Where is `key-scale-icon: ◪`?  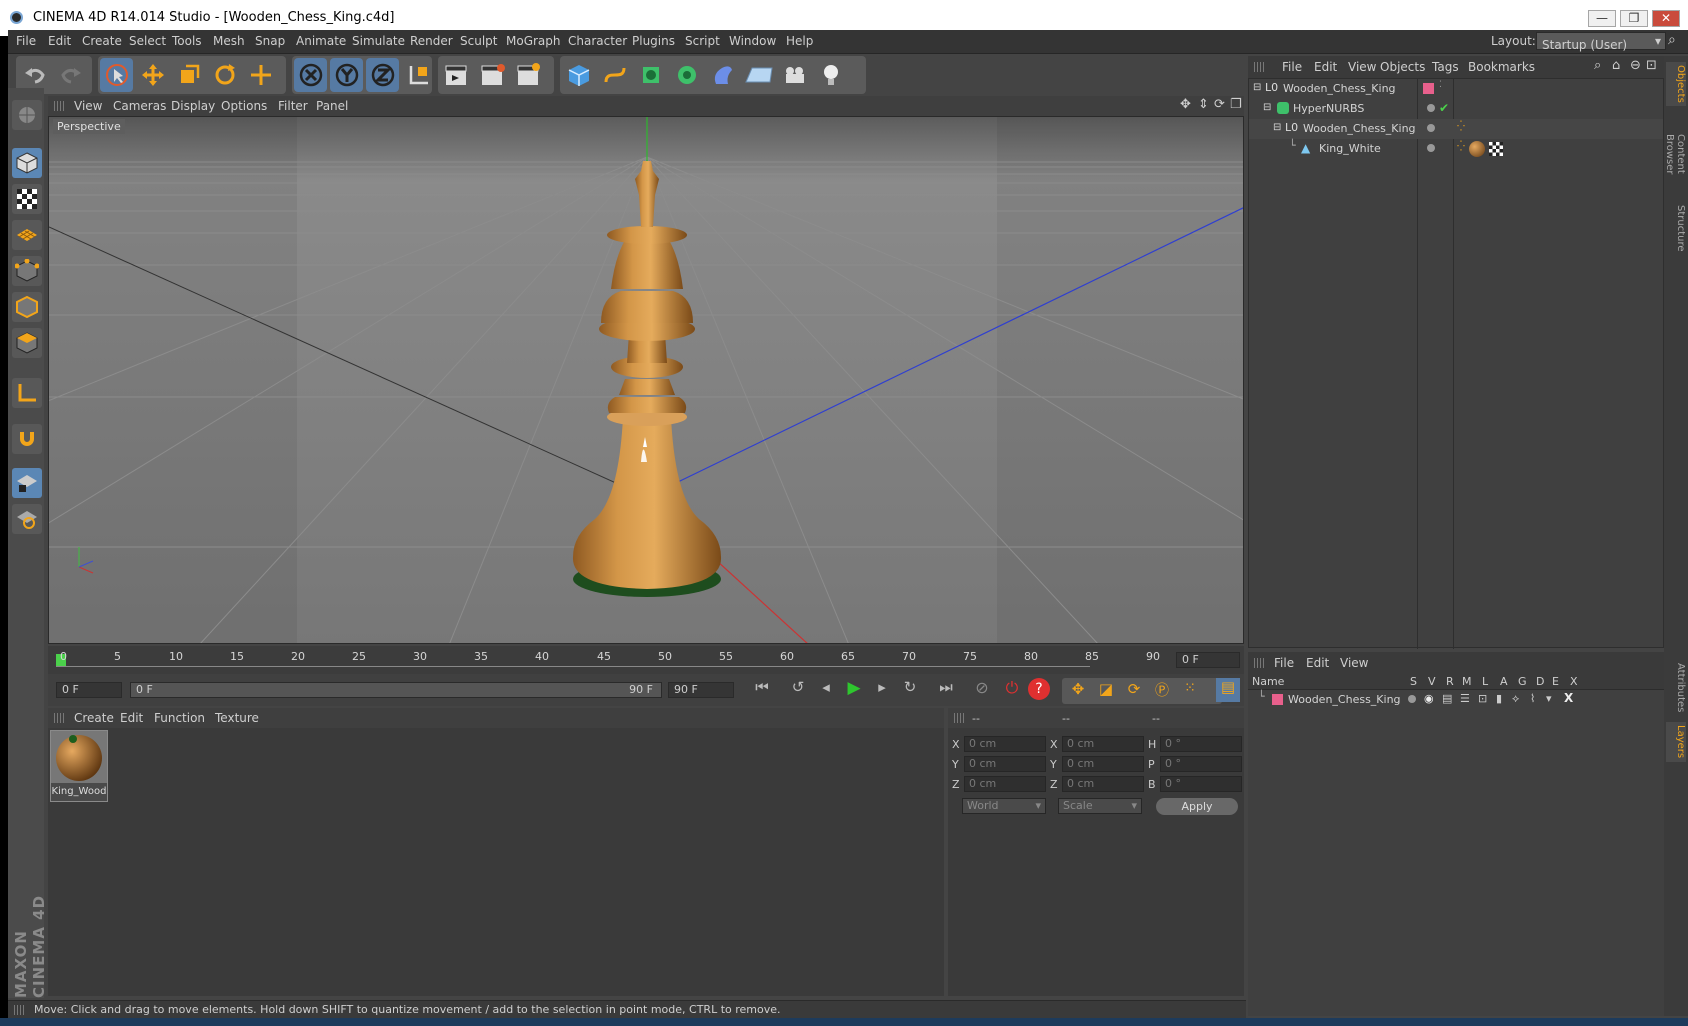 key-scale-icon: ◪ is located at coordinates (1106, 689).